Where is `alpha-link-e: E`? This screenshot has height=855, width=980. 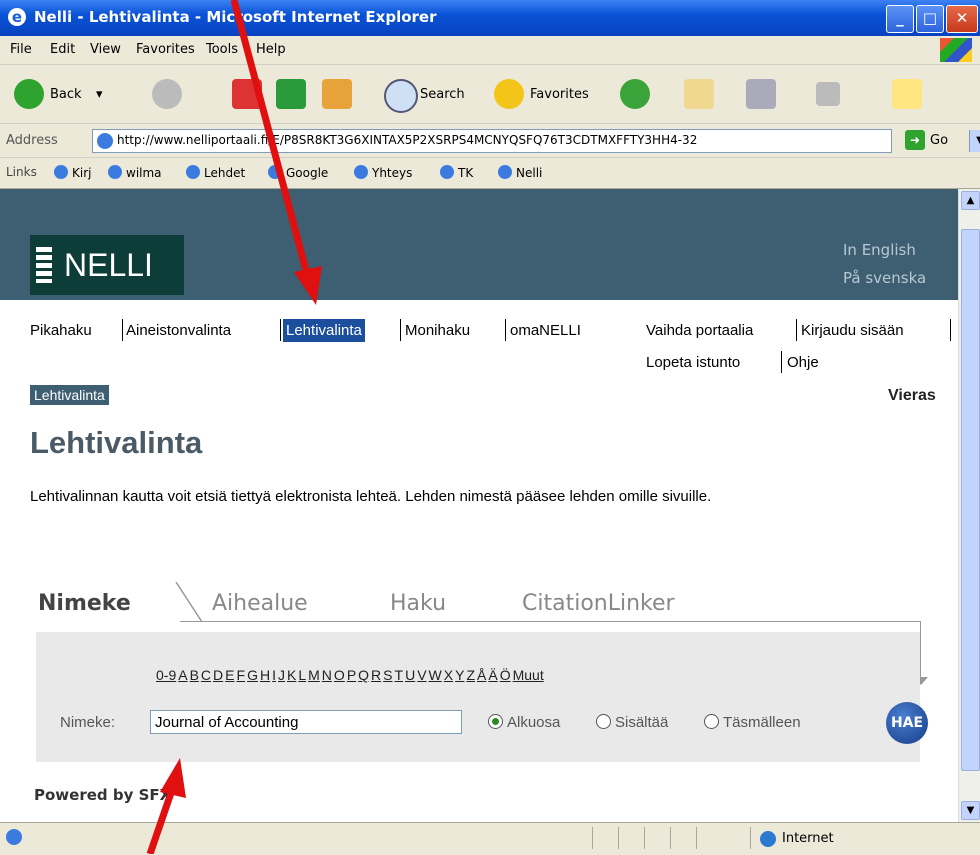
alpha-link-e: E is located at coordinates (229, 675).